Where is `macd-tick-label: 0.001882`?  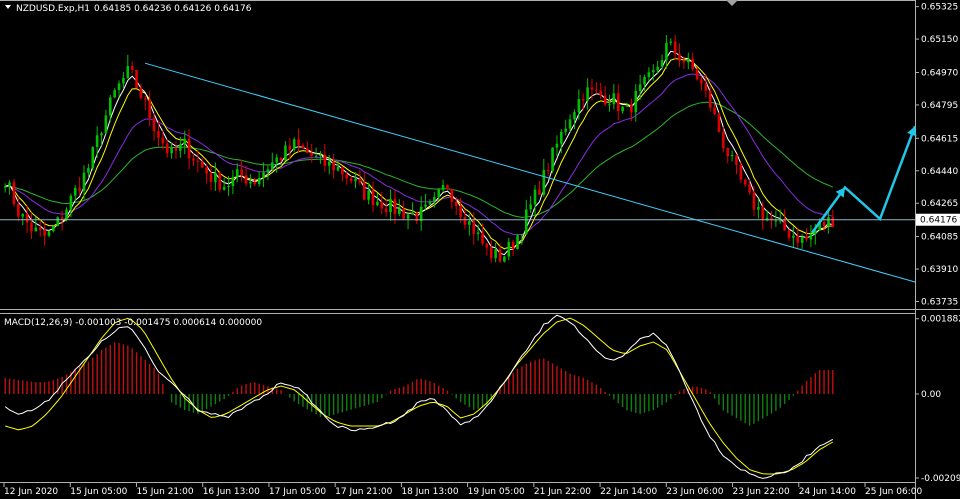
macd-tick-label: 0.001882 is located at coordinates (940, 320).